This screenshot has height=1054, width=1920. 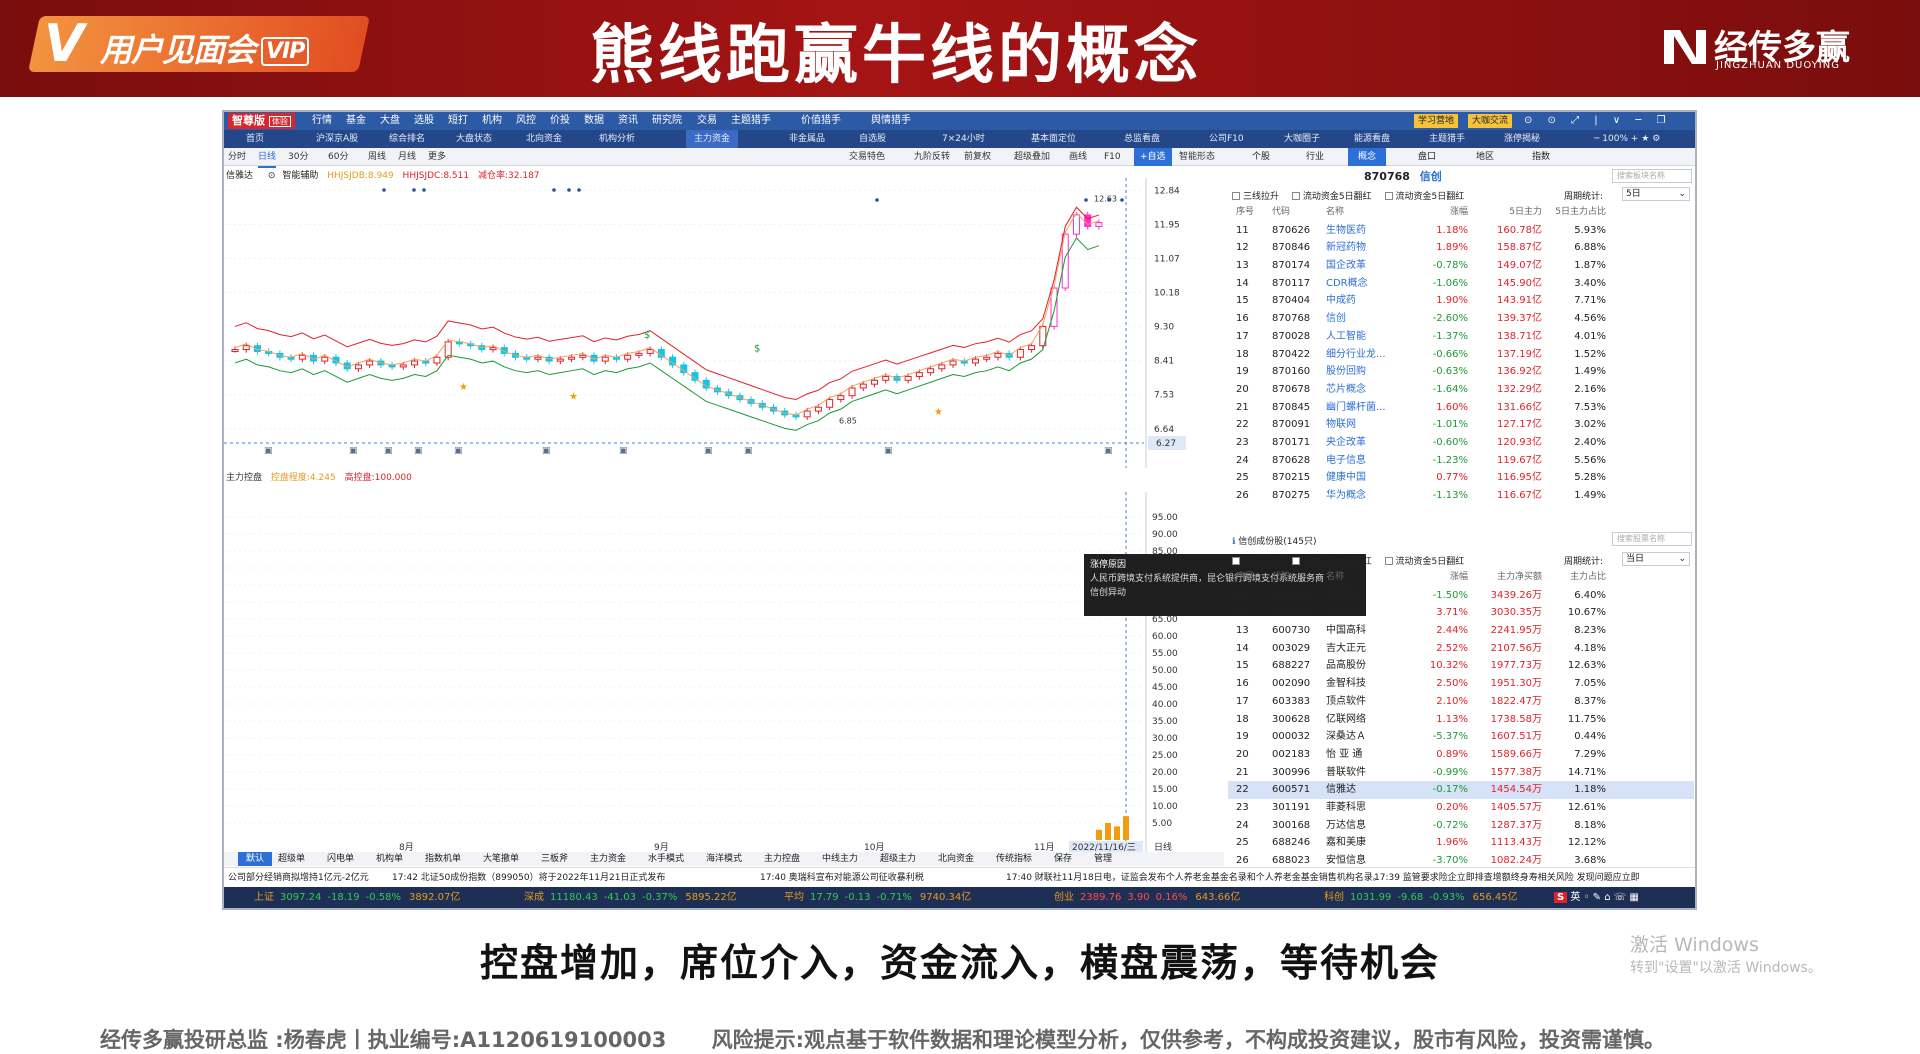 What do you see at coordinates (1346, 266) in the screenshot?
I see `concept-cell-2: 国企改革` at bounding box center [1346, 266].